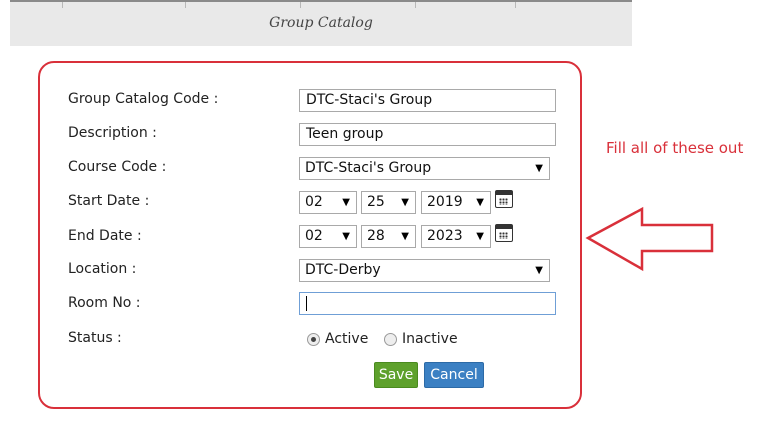 This screenshot has height=426, width=772. What do you see at coordinates (388, 236) in the screenshot?
I see `end-day-select: 28 ▼` at bounding box center [388, 236].